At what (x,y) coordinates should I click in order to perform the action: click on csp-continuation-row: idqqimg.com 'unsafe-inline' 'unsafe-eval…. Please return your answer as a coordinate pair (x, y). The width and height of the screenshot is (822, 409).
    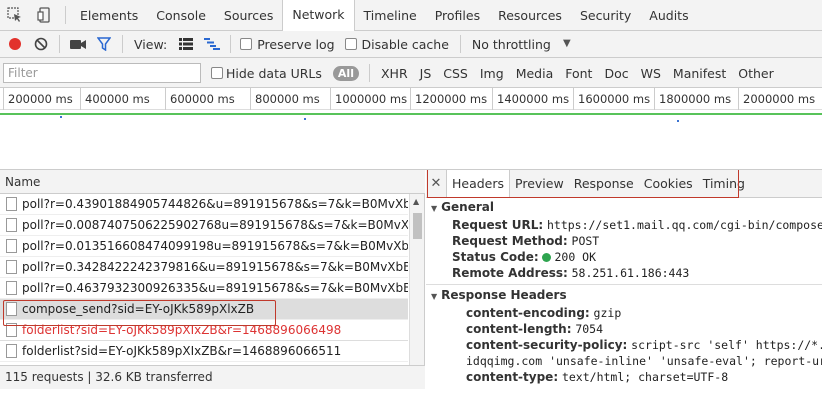
    Looking at the image, I should click on (644, 361).